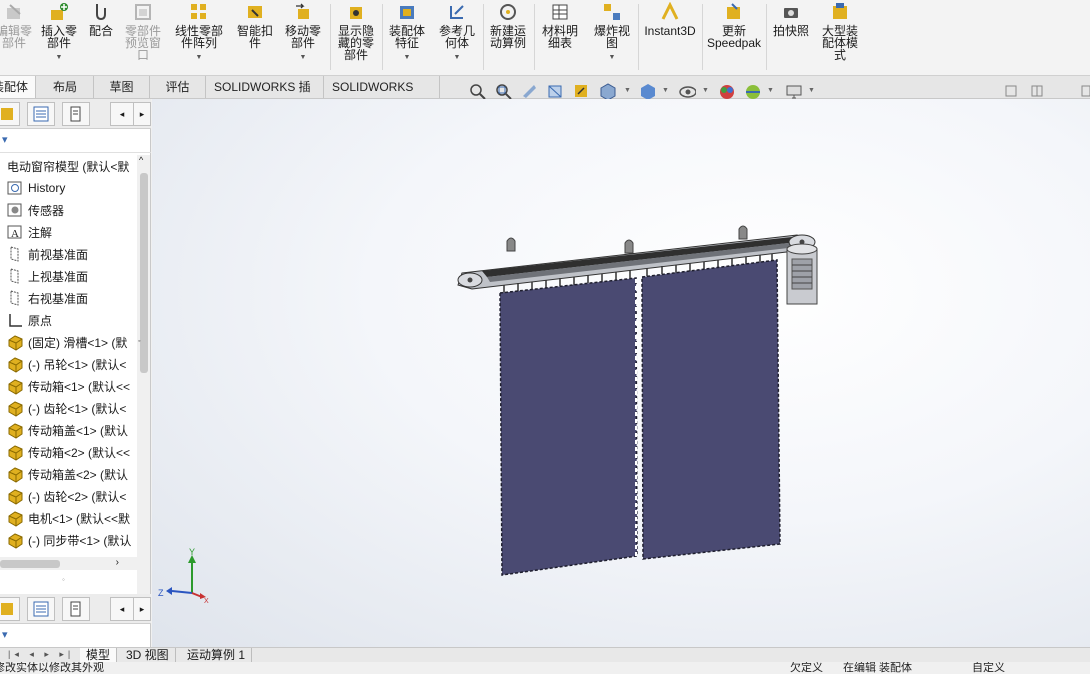 Image resolution: width=1090 pixels, height=674 pixels. I want to click on reference-triad: Y Z X, so click(183, 576).